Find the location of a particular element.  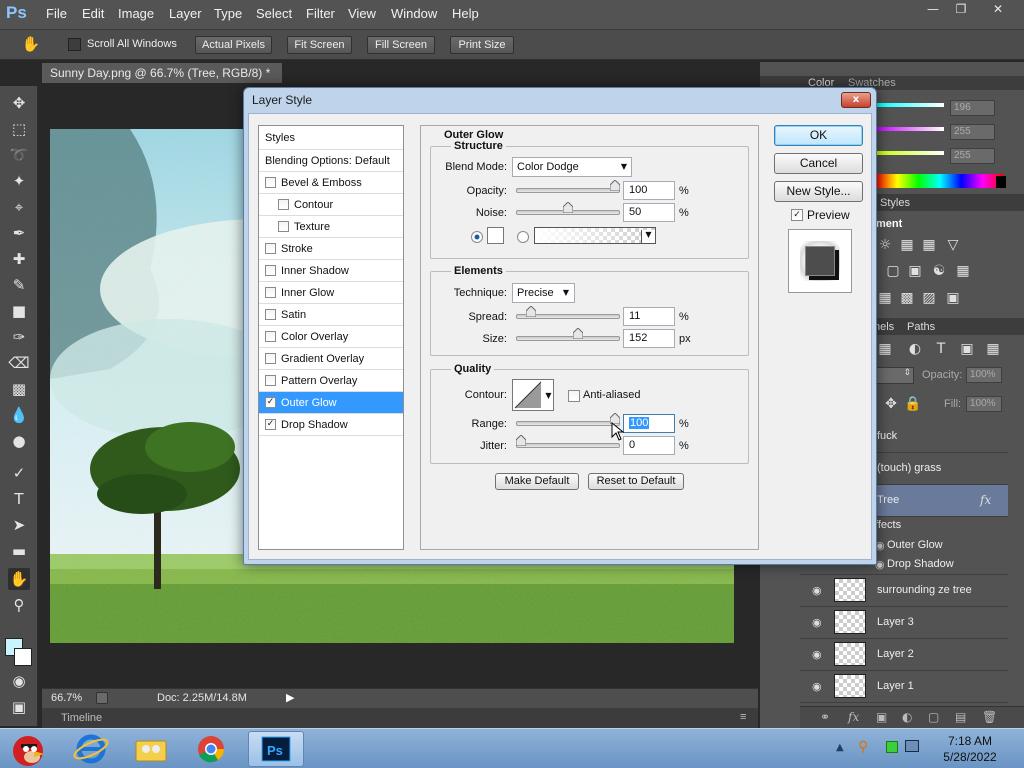

spread-slider-thumb is located at coordinates (531, 311).